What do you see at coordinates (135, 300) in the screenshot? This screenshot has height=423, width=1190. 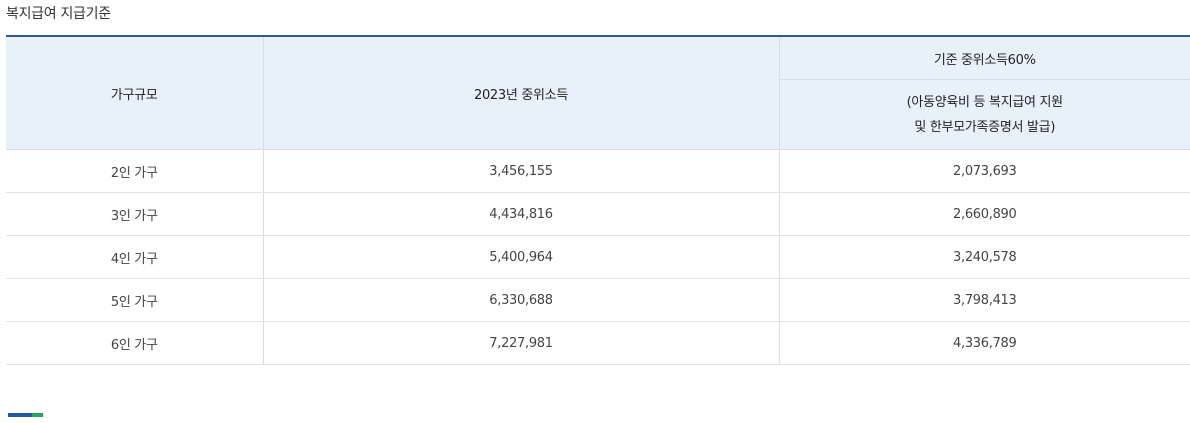 I see `cell-household-size: 5인 가구` at bounding box center [135, 300].